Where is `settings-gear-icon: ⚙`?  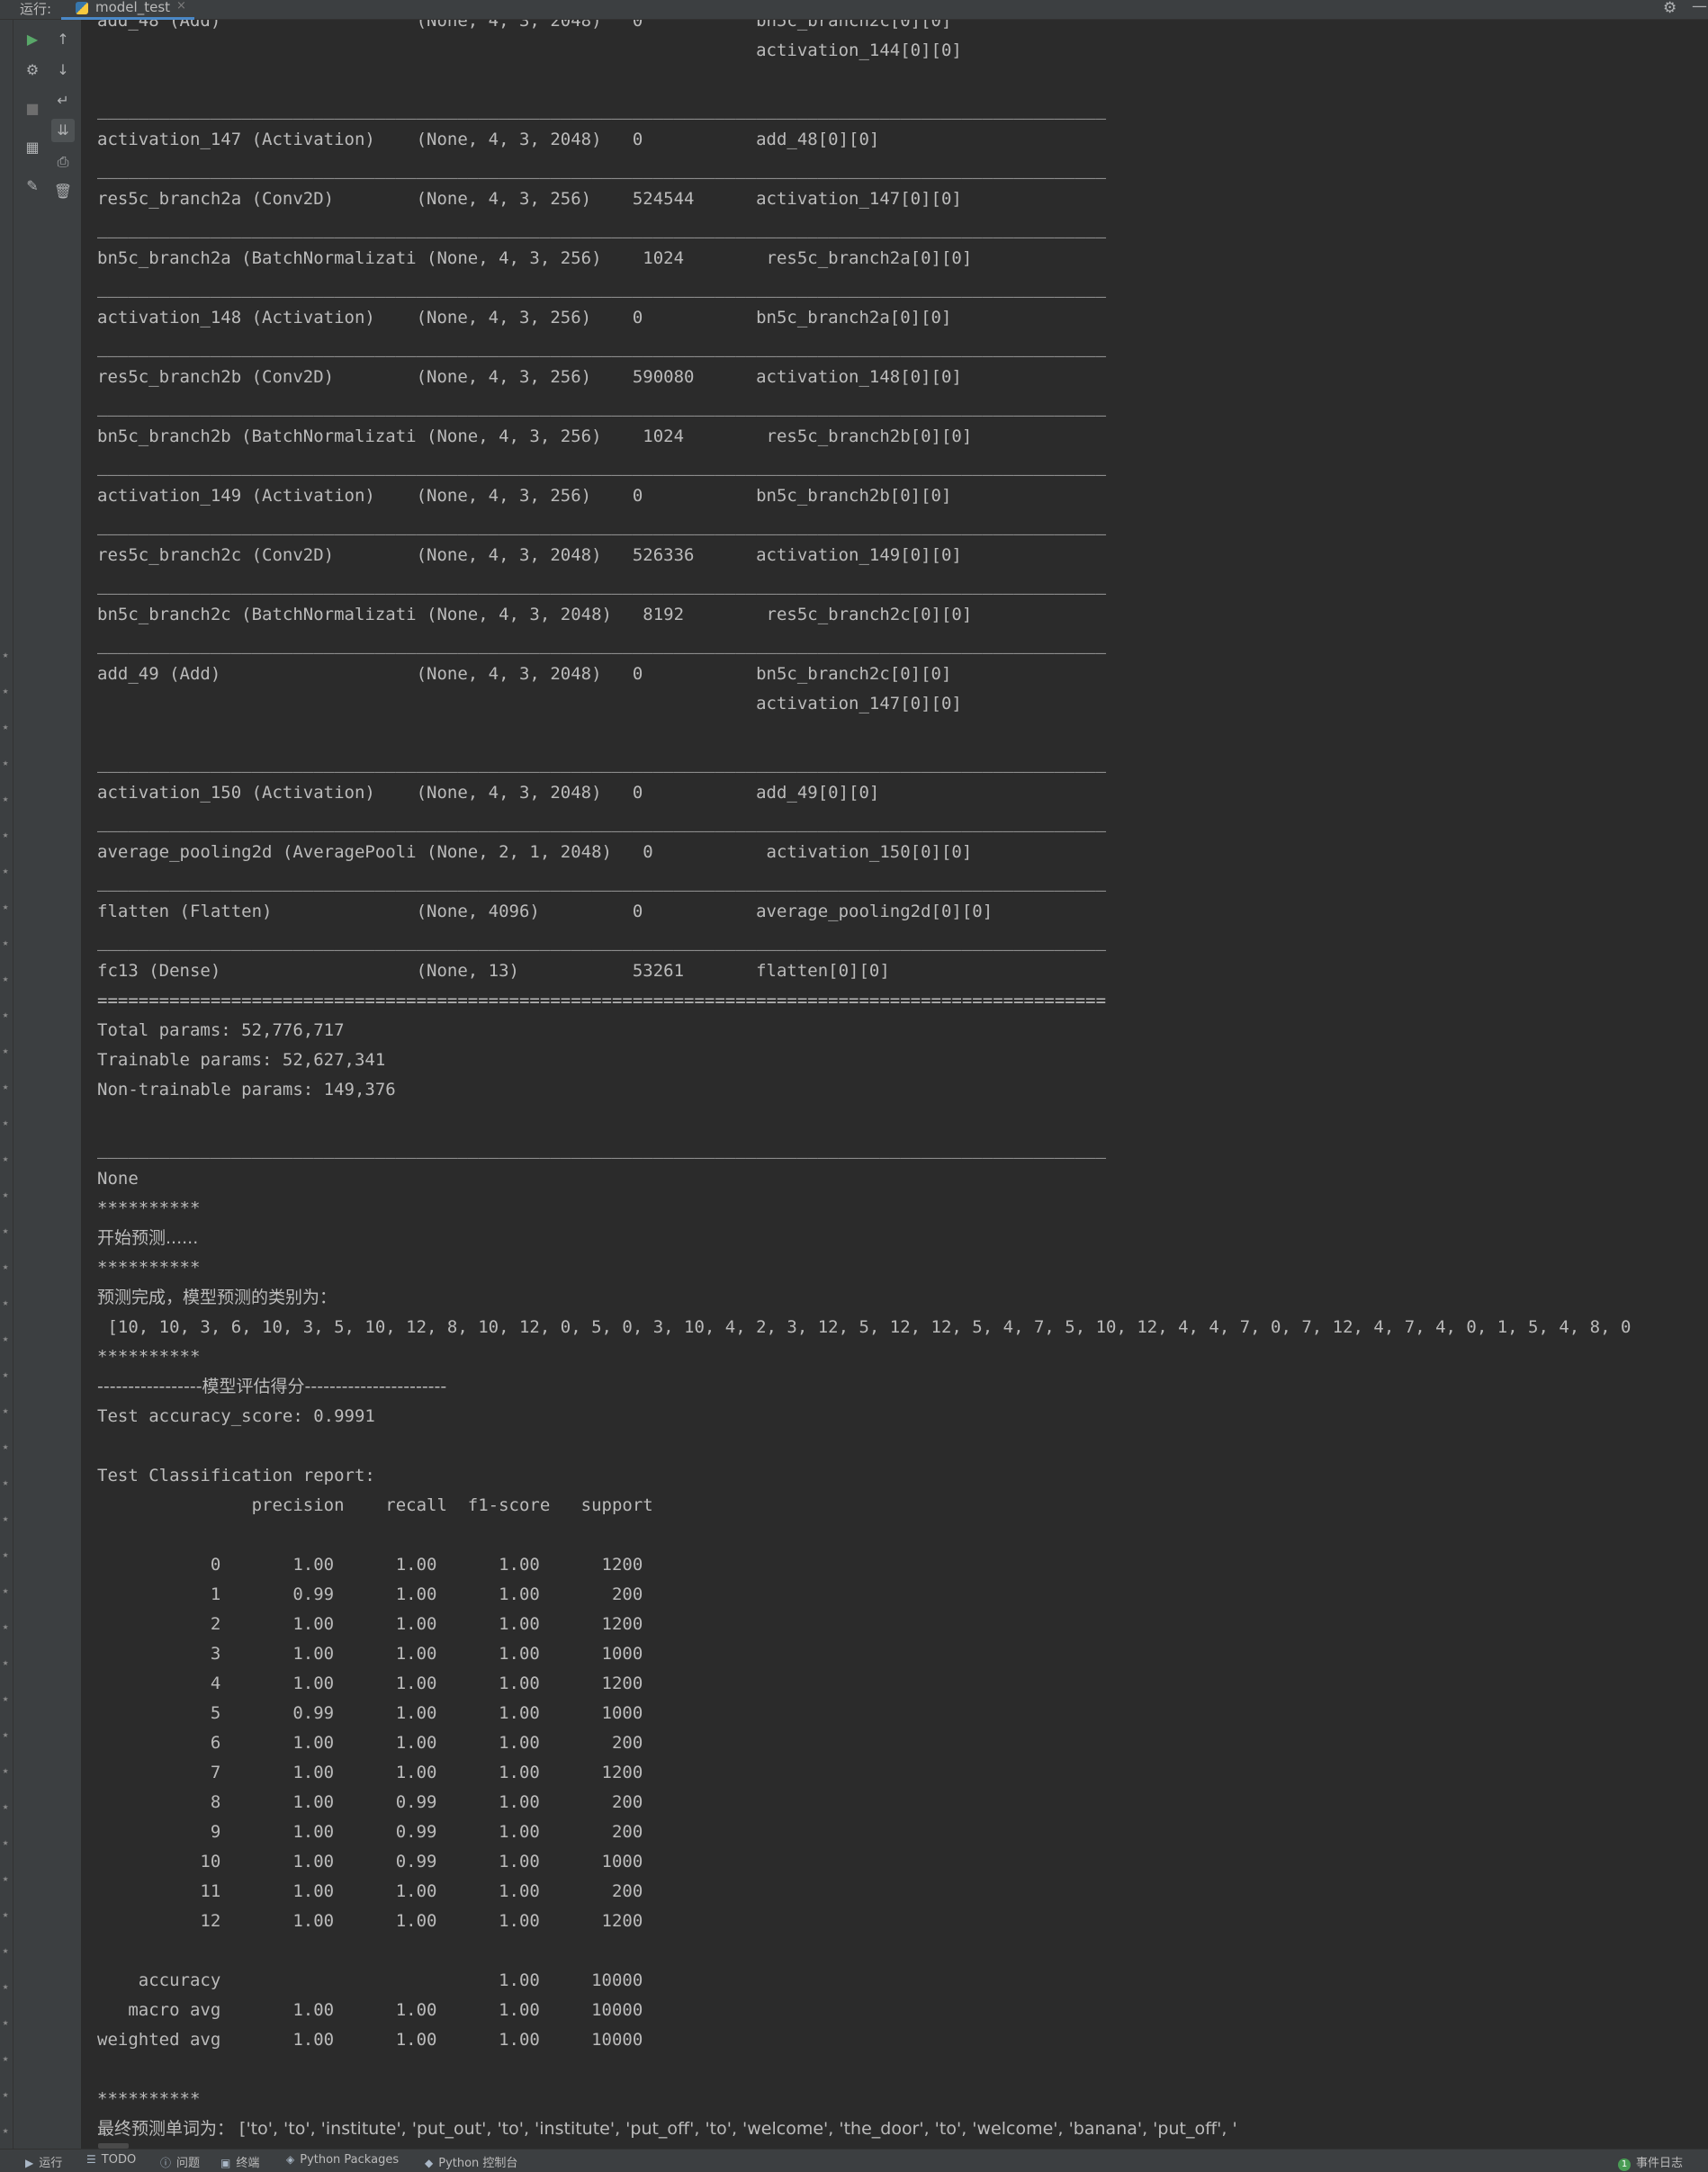
settings-gear-icon: ⚙ is located at coordinates (1670, 8).